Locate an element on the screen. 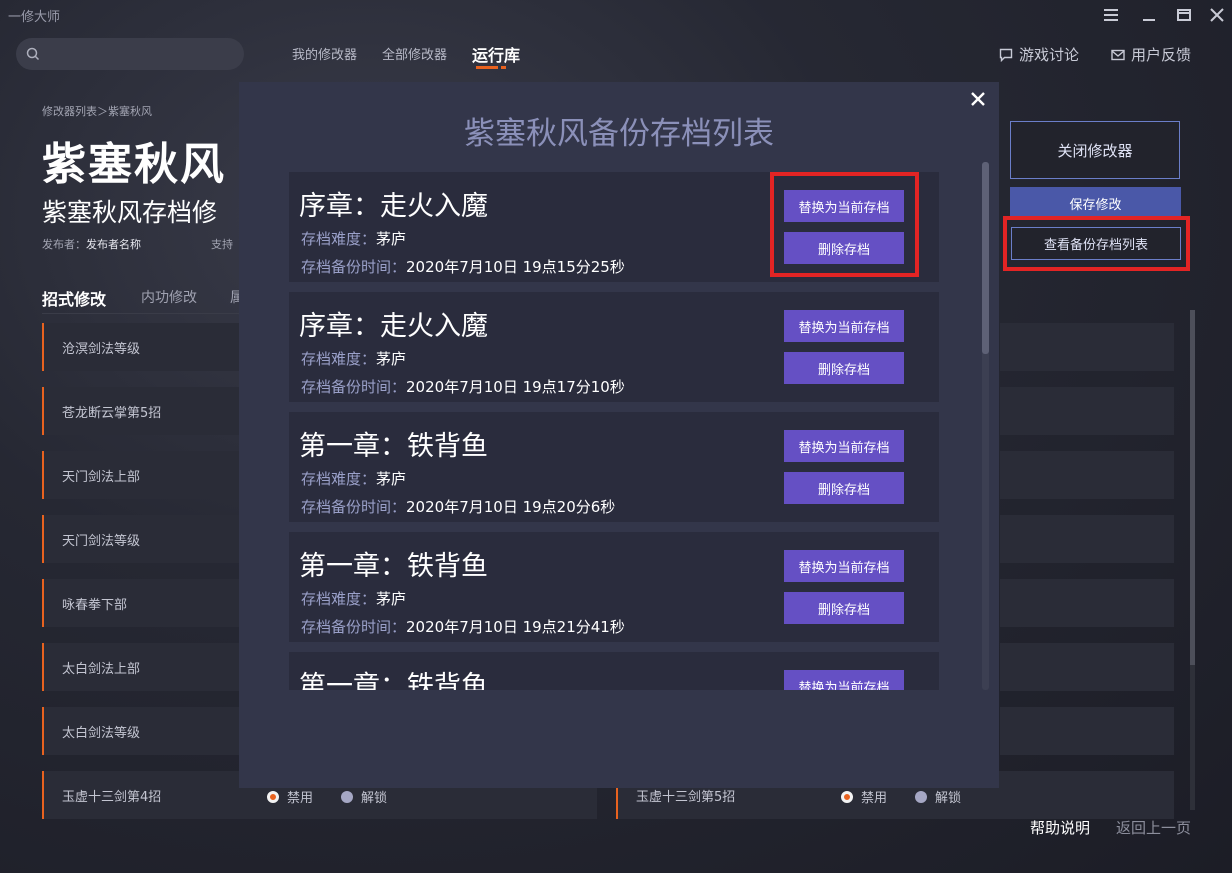 Image resolution: width=1232 pixels, height=873 pixels. game-discussion-label: 游戏讨论 is located at coordinates (1049, 55).